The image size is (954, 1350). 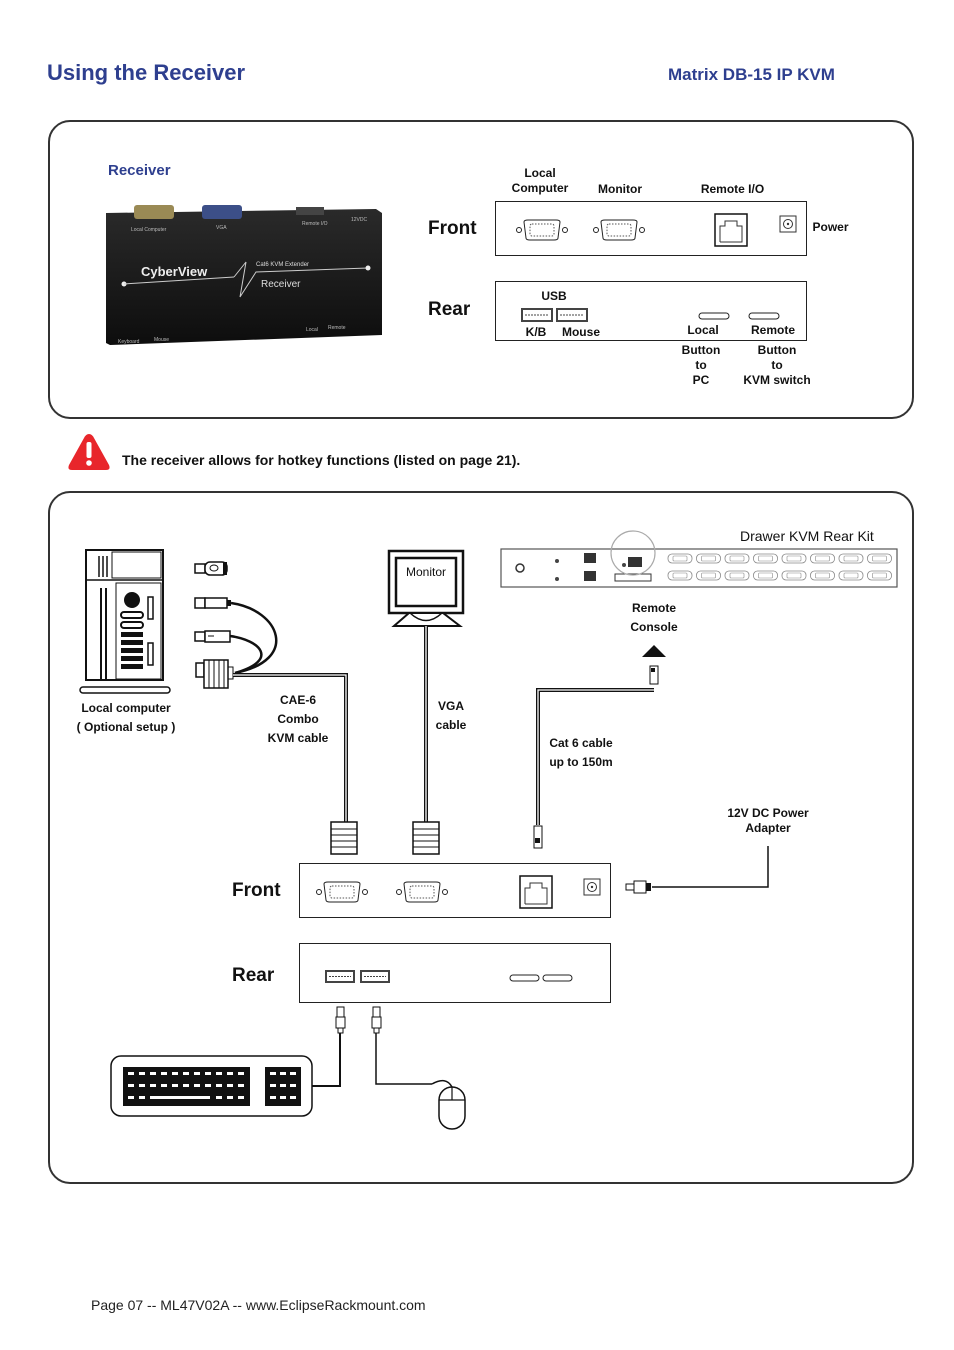 I want to click on spacebar-icon, so click(x=180, y=1097).